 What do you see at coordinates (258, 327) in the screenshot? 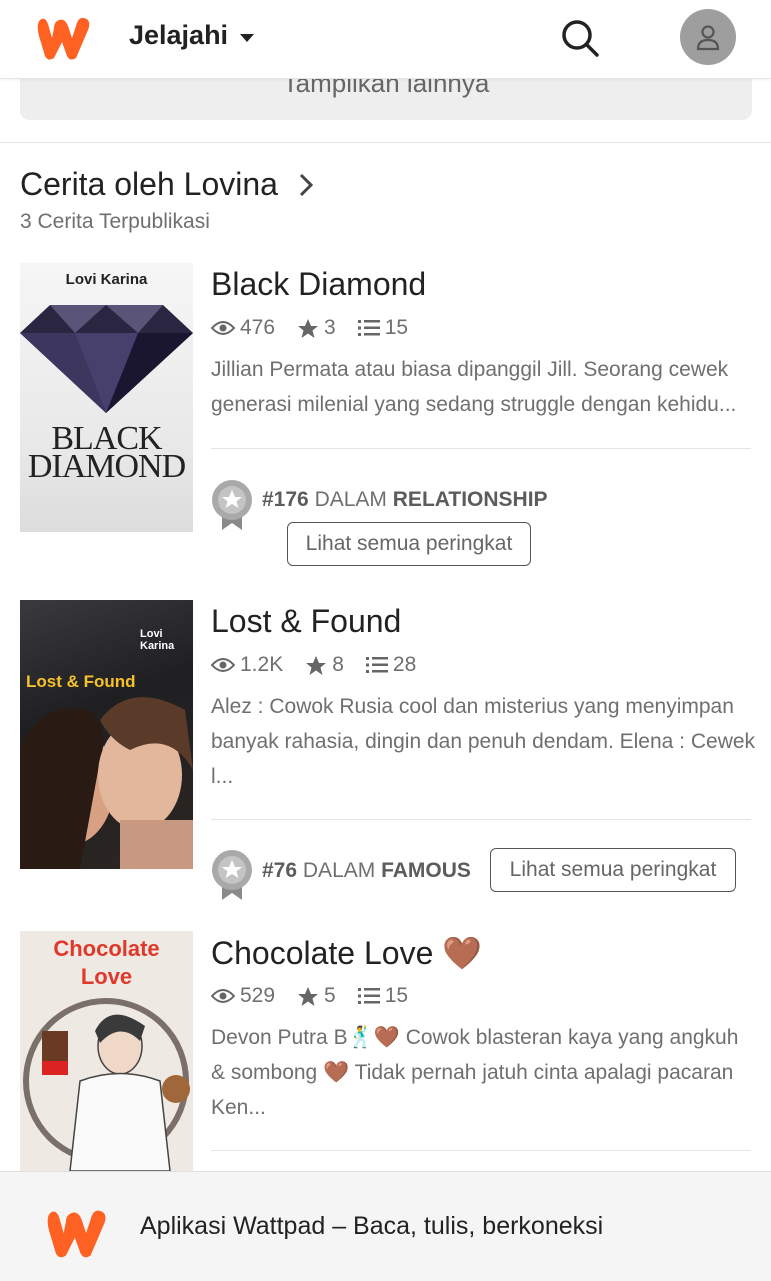
I see `reads-count: 476` at bounding box center [258, 327].